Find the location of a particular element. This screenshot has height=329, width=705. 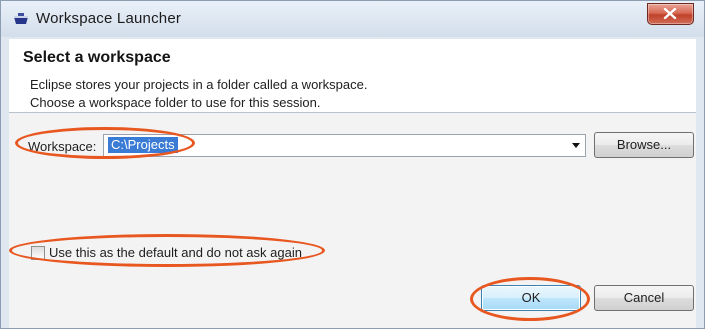

close-icon is located at coordinates (670, 13).